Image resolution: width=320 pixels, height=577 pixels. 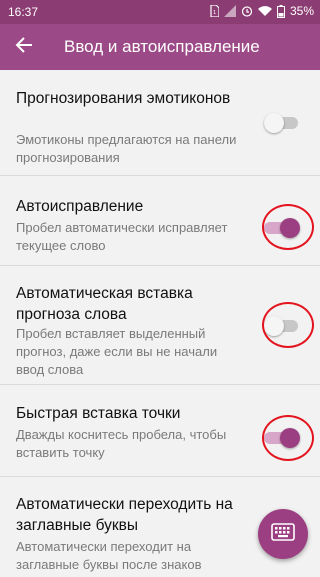 I want to click on app-bar: Ввод и автоисправление, so click(x=160, y=47).